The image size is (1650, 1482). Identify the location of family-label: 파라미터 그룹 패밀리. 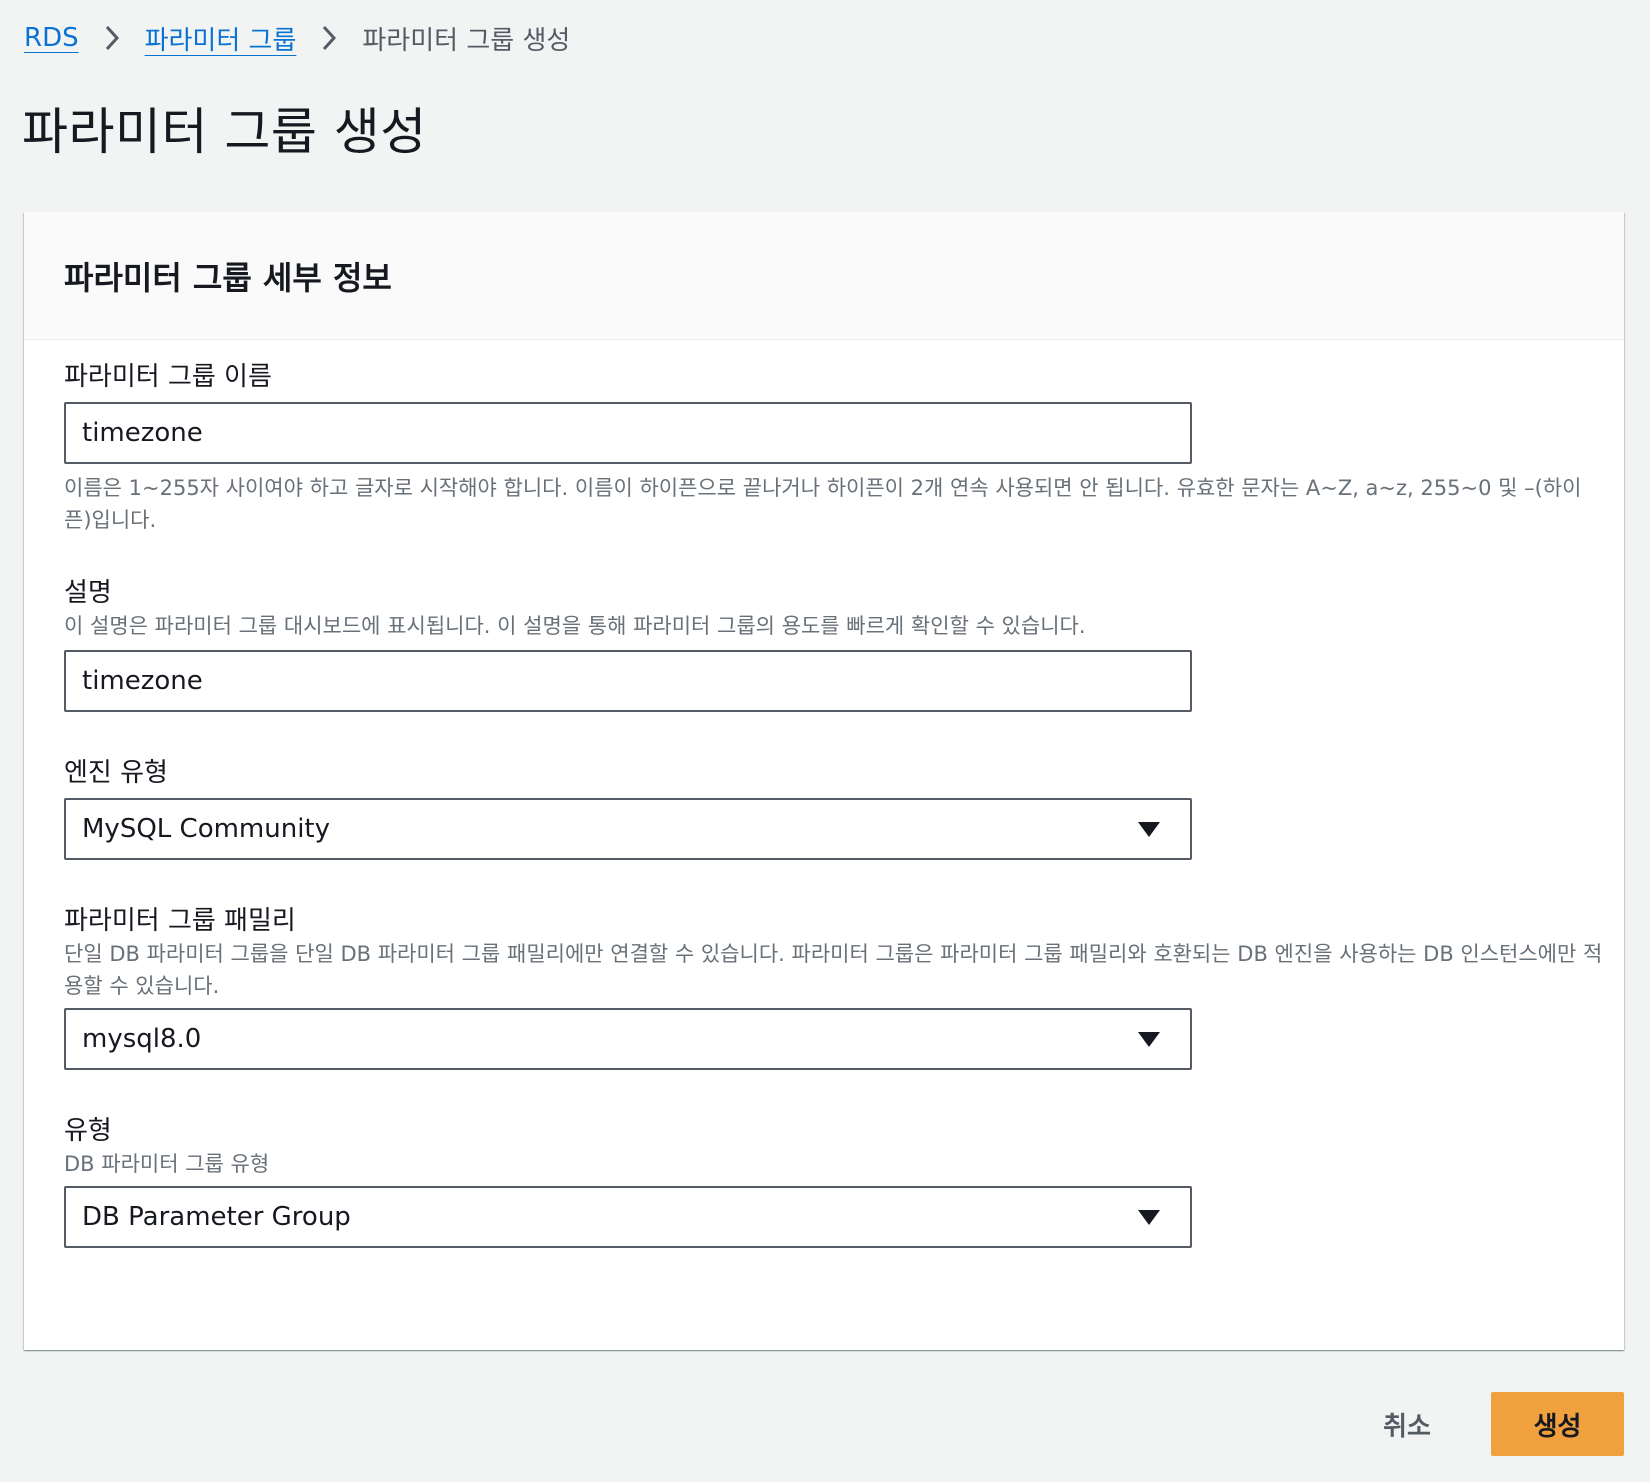
(180, 921).